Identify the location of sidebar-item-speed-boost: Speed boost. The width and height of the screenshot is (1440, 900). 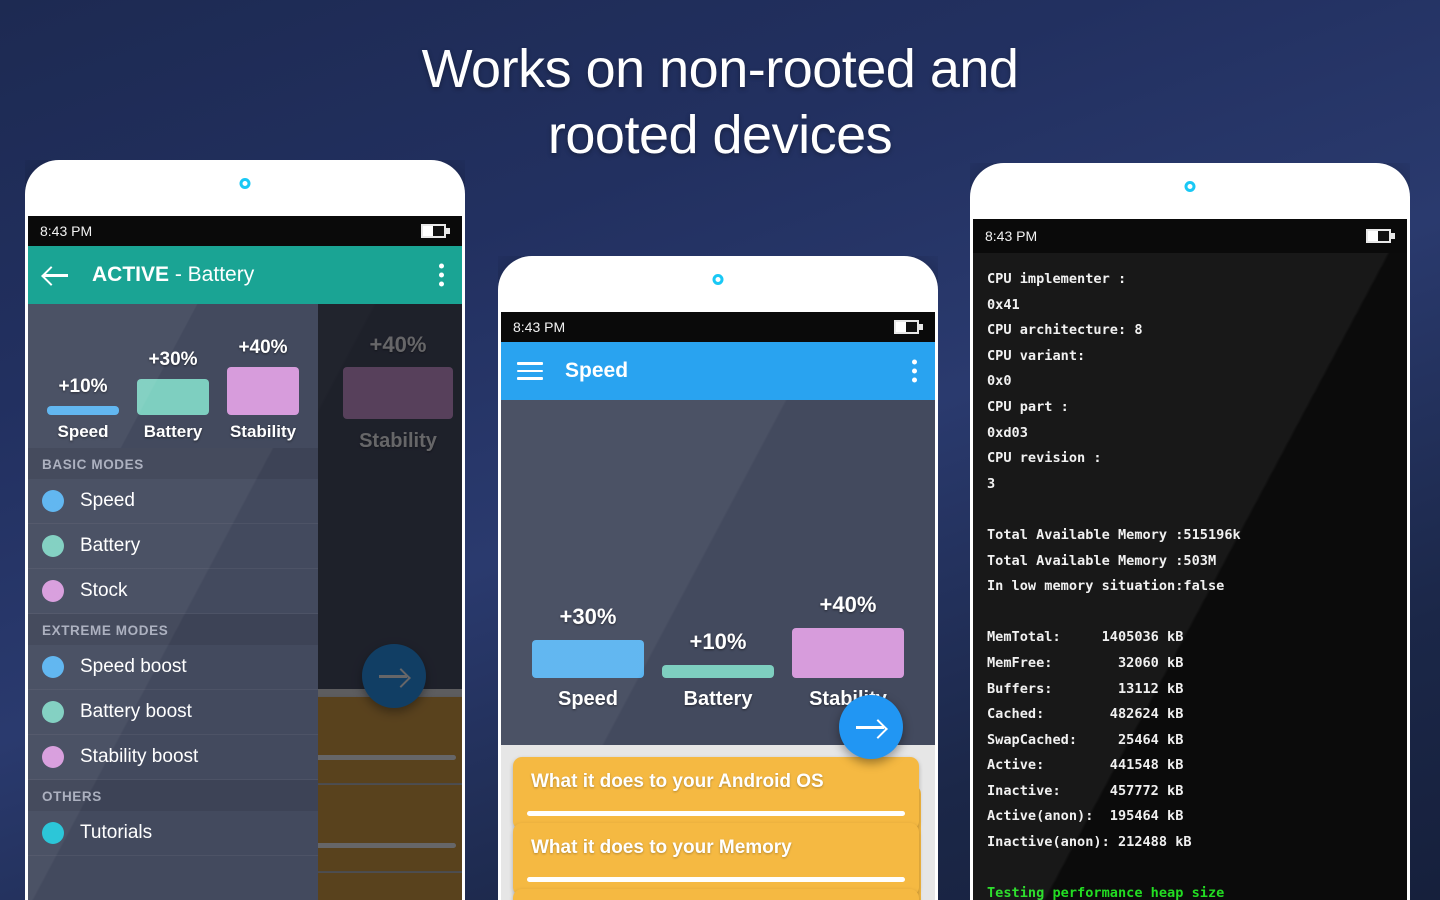
(173, 667).